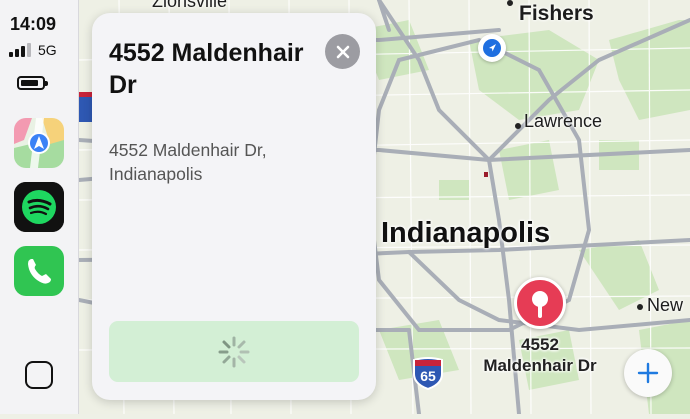 The image size is (690, 419). Describe the element at coordinates (665, 305) in the screenshot. I see `map-label-new: New` at that location.